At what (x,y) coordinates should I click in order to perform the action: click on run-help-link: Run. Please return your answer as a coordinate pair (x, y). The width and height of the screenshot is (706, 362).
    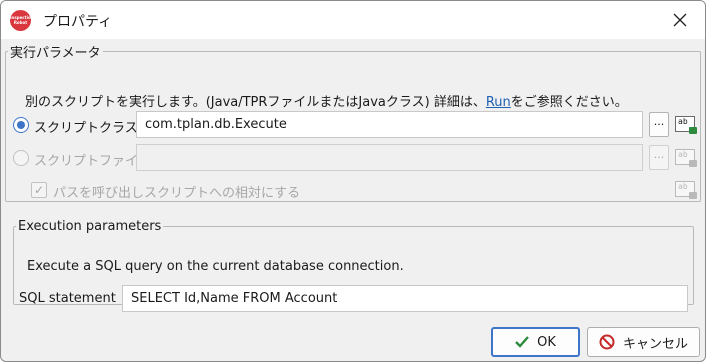
    Looking at the image, I should click on (498, 102).